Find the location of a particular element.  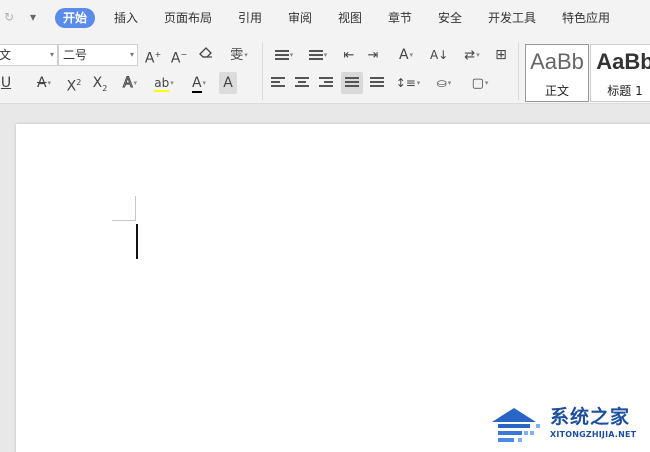

align-center-button is located at coordinates (302, 83).